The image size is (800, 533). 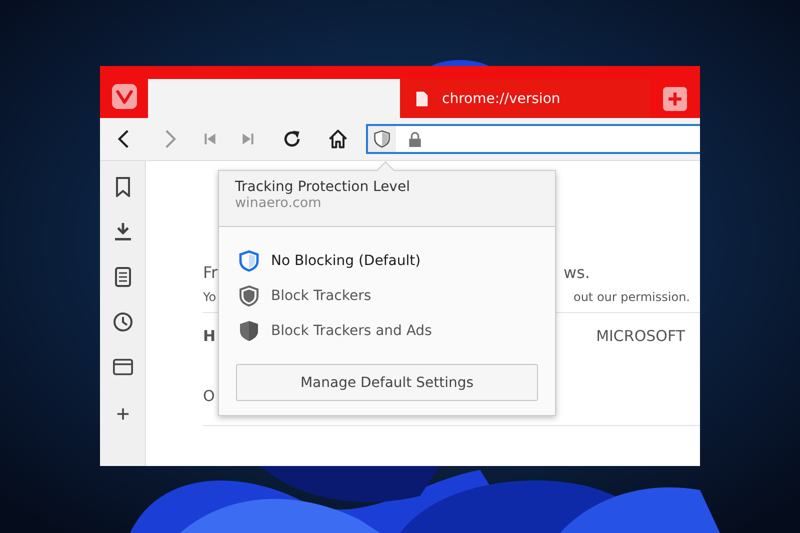 I want to click on tab: chrome://version, so click(x=525, y=98).